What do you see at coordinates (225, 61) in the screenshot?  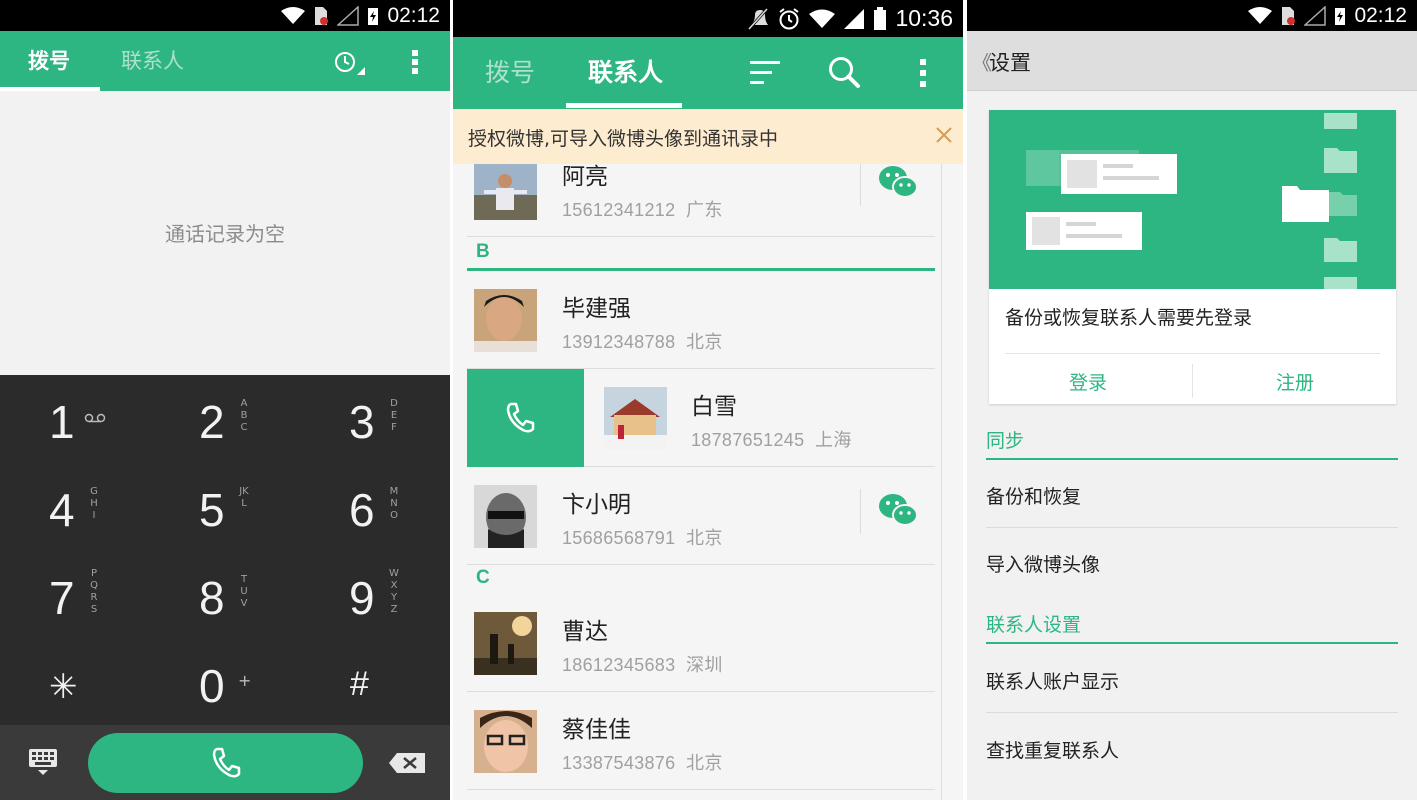 I see `app-bar: 拨号 联系人` at bounding box center [225, 61].